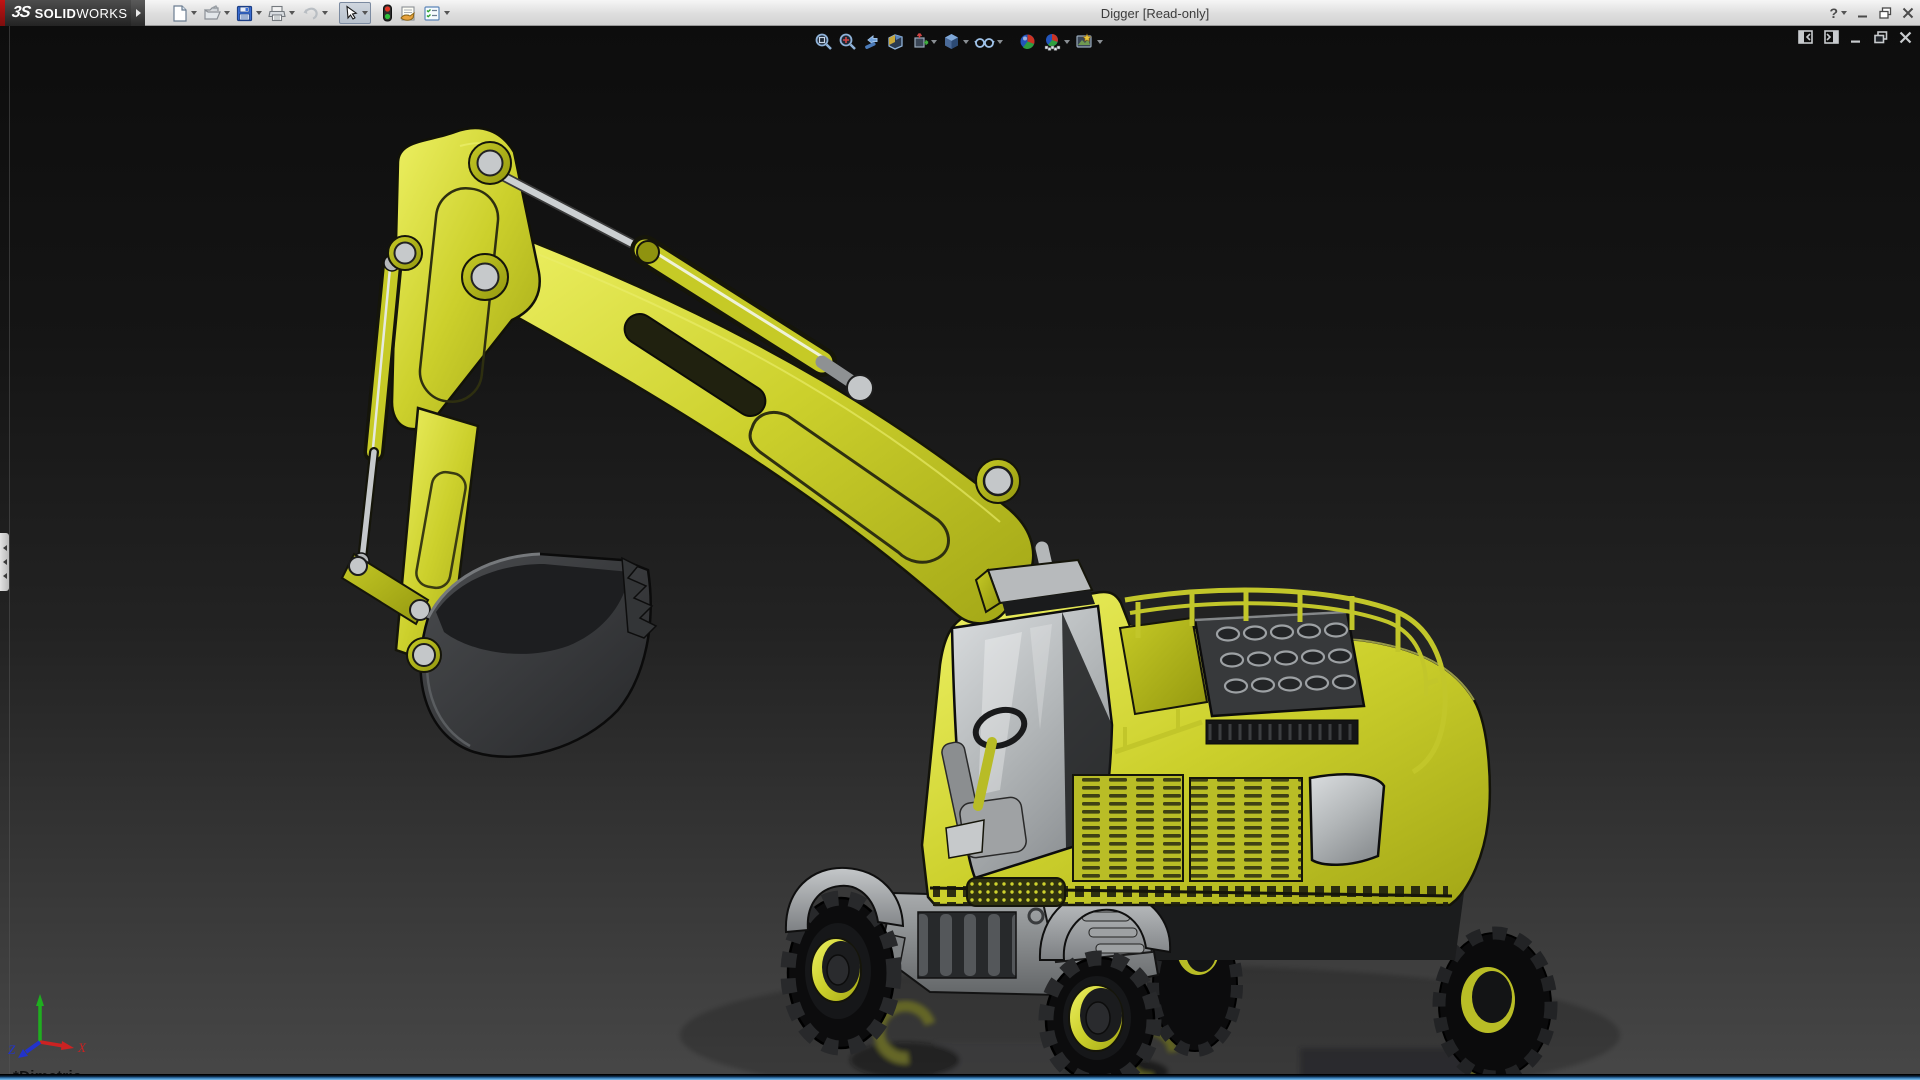 The height and width of the screenshot is (1080, 1920). I want to click on save-dropdown-arrow, so click(259, 13).